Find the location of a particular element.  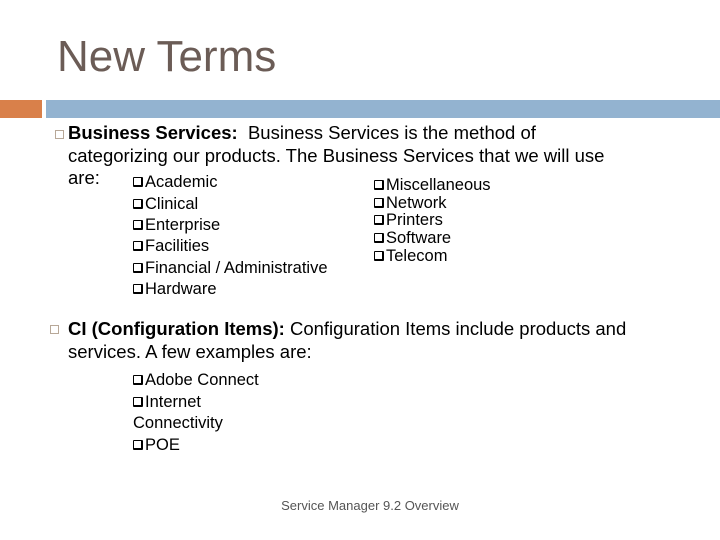

list-item-label: Enterprise is located at coordinates (183, 225).